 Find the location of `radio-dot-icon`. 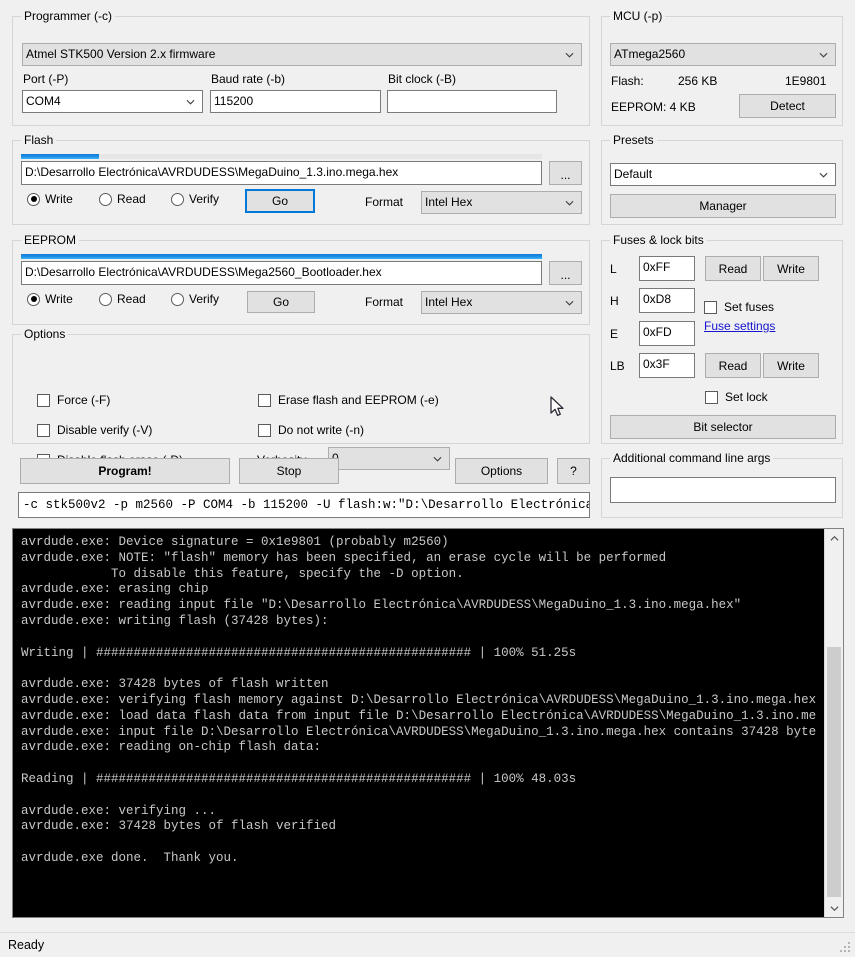

radio-dot-icon is located at coordinates (177, 199).